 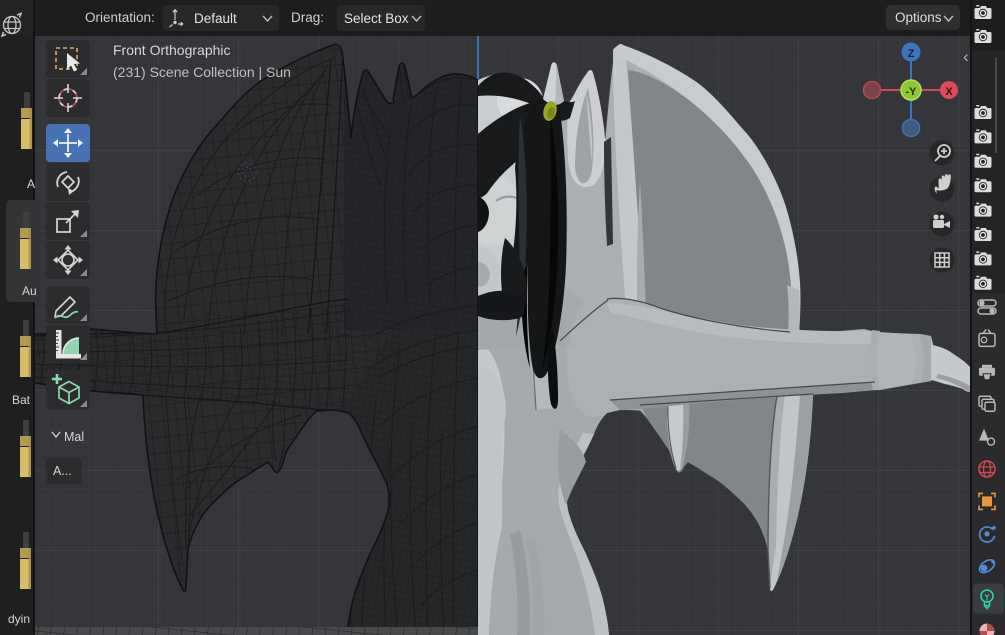 What do you see at coordinates (74, 437) in the screenshot?
I see `svg-text: Mal` at bounding box center [74, 437].